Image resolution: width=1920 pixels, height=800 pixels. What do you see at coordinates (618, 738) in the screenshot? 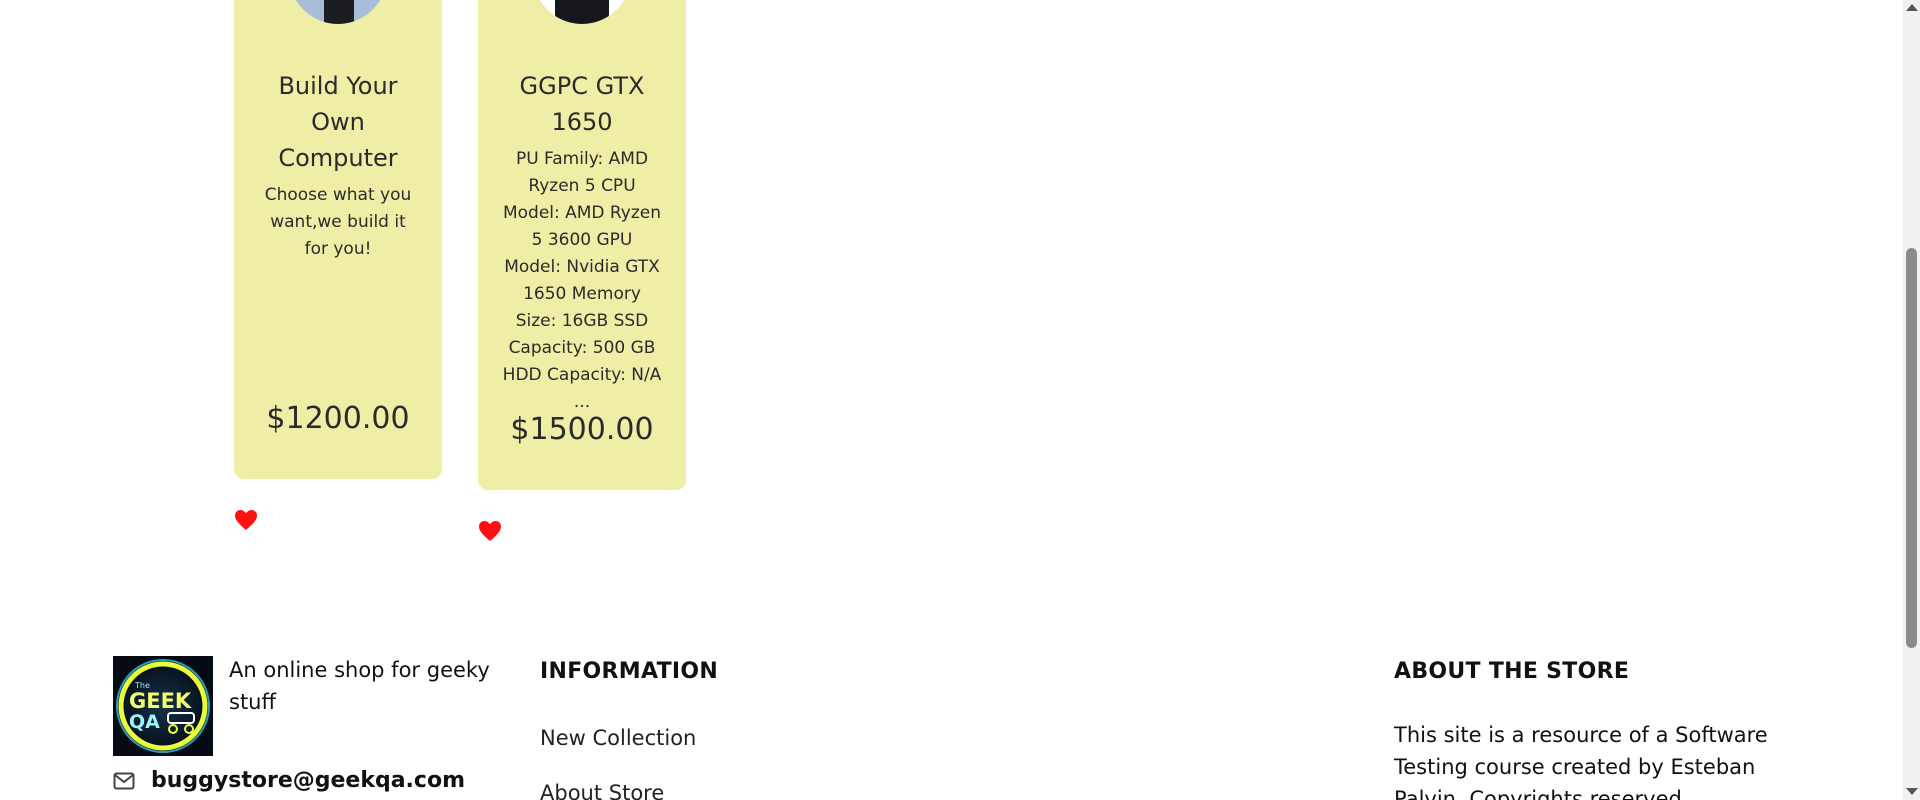
I see `footer-link-new-collection: New Collection` at bounding box center [618, 738].